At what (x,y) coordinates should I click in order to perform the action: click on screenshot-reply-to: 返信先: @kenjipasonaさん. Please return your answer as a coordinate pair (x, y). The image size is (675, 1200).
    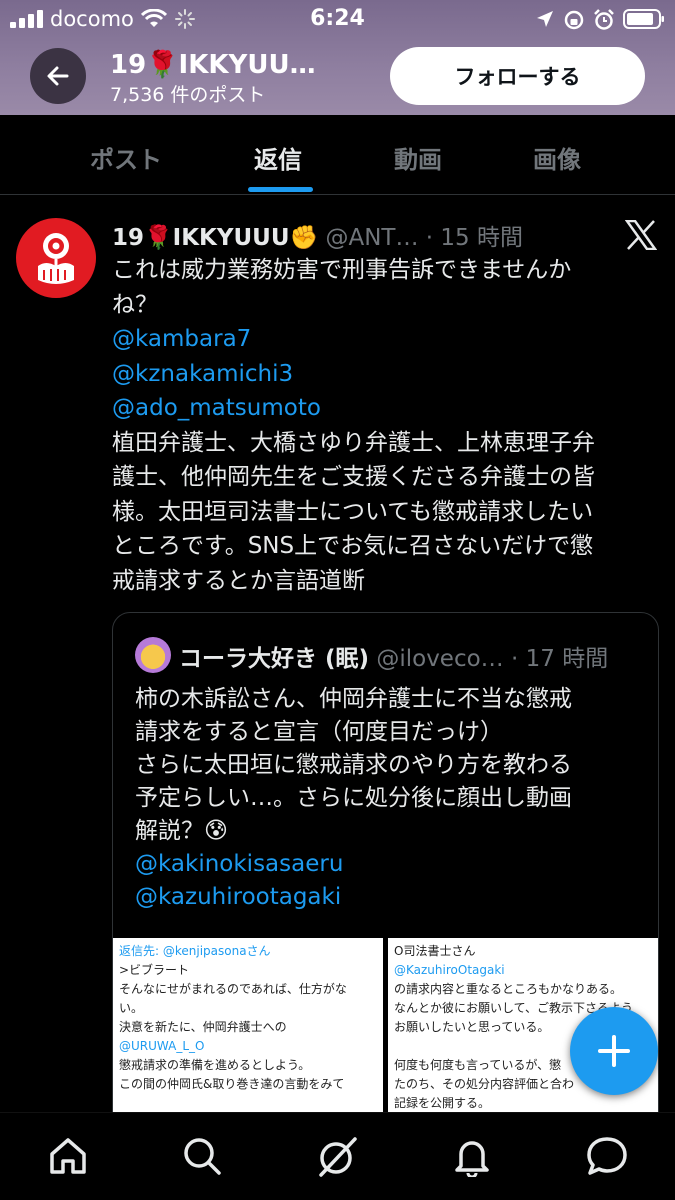
    Looking at the image, I should click on (195, 951).